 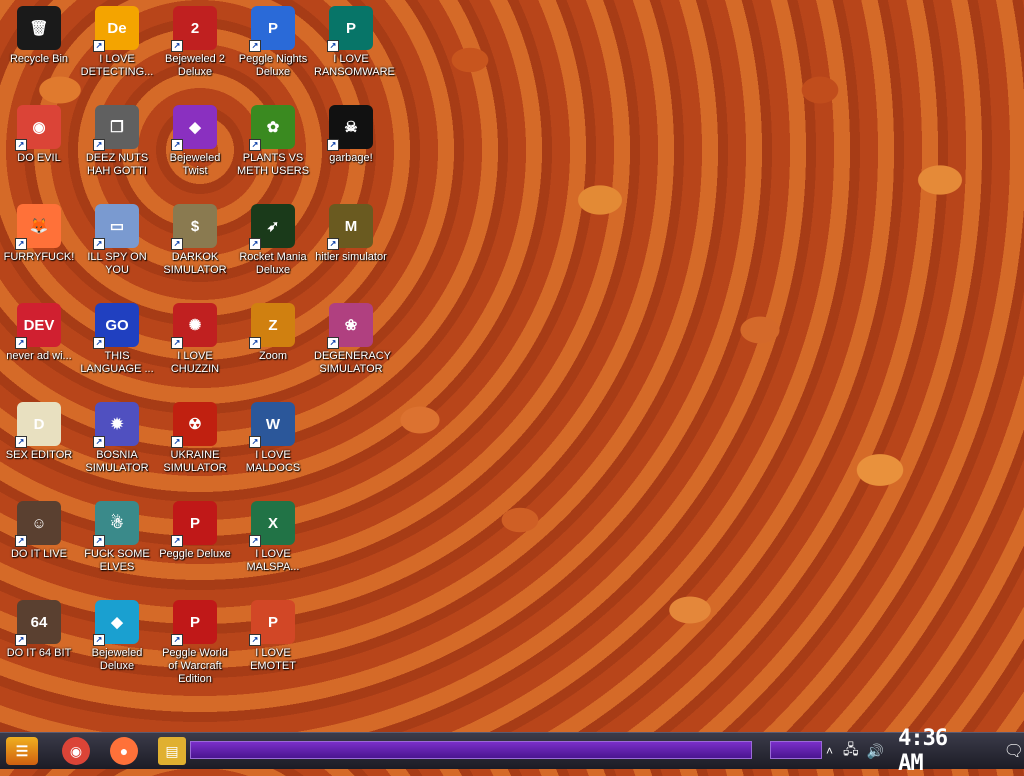 I want to click on desktop-shortcut: ☺ ↗ DO IT LIVE, so click(x=39, y=528).